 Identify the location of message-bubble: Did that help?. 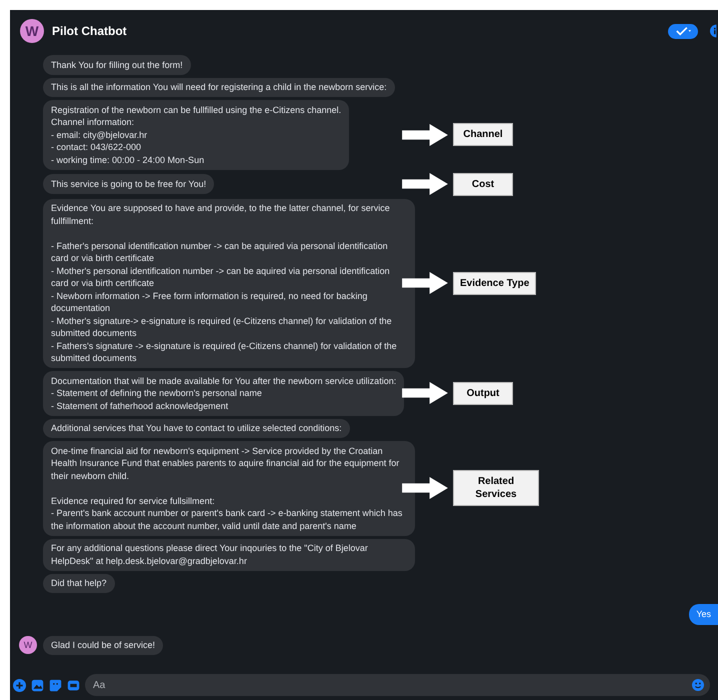
(79, 583).